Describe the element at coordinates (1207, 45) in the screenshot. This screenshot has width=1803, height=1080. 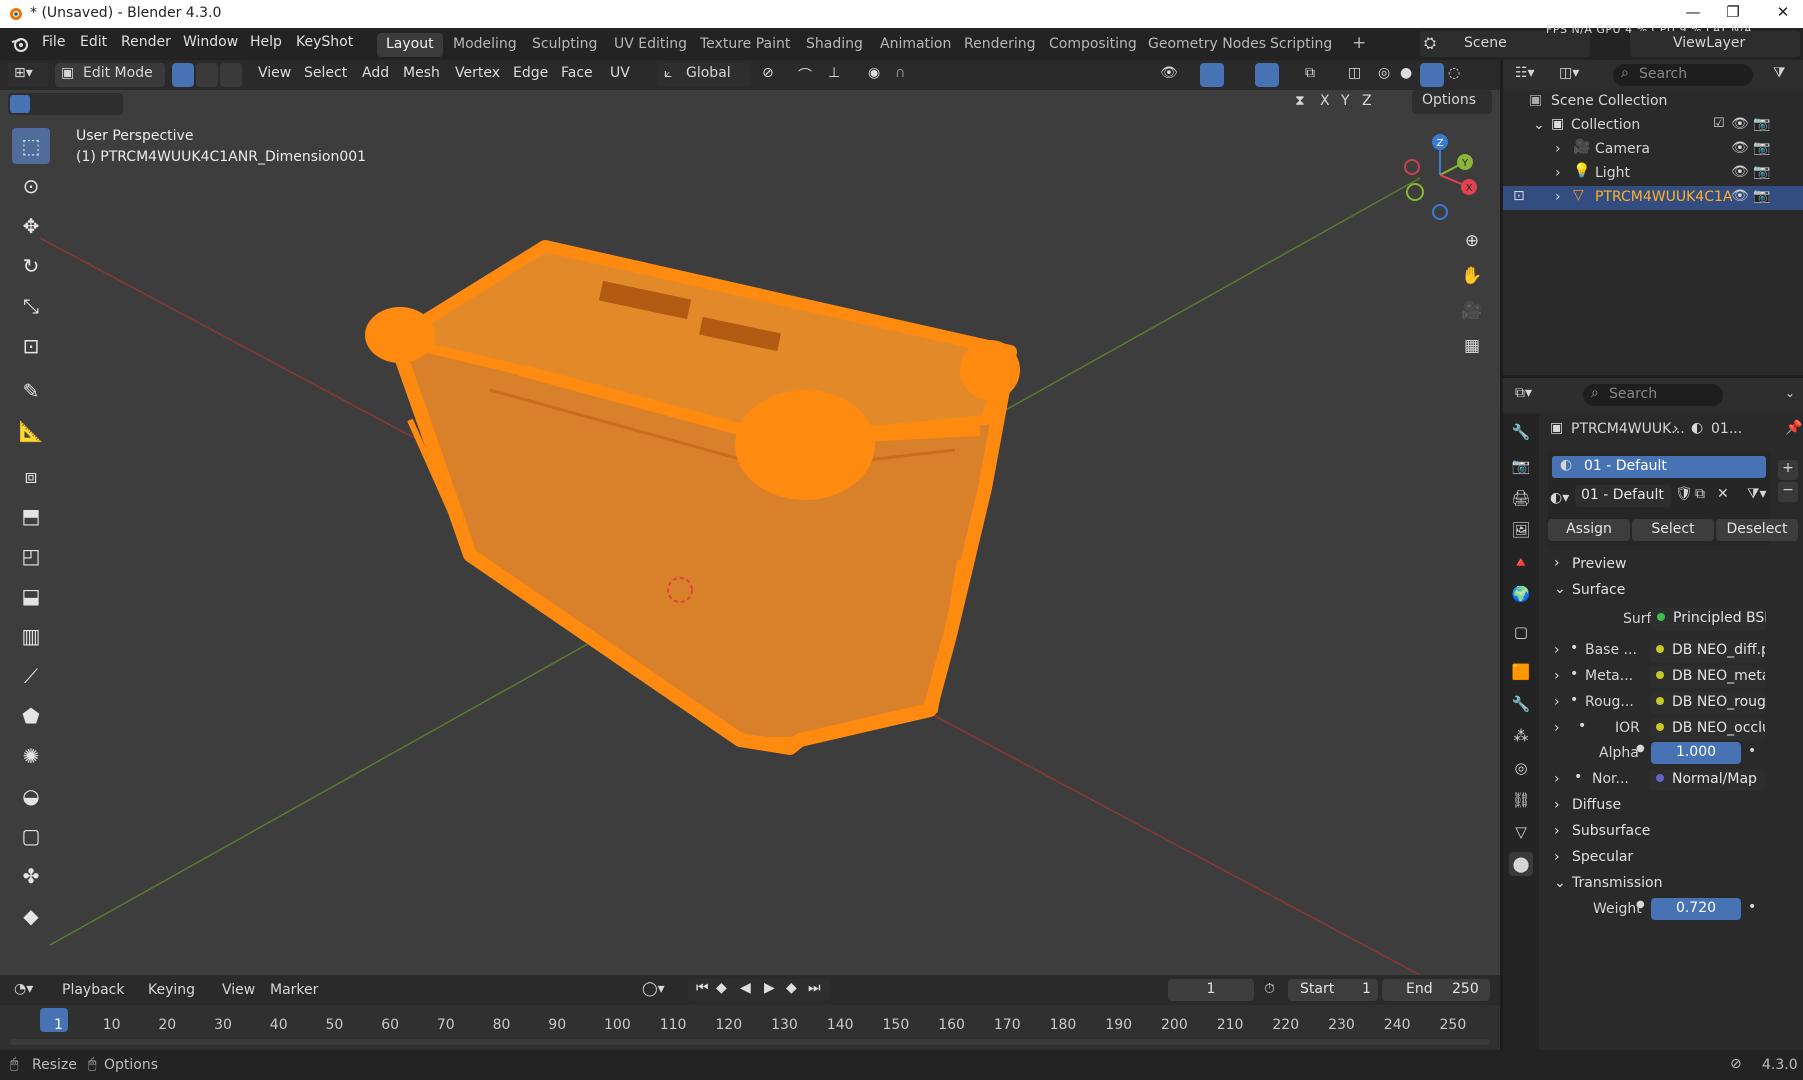
I see `tab-geometry-nodes: Geometry Nodes` at that location.